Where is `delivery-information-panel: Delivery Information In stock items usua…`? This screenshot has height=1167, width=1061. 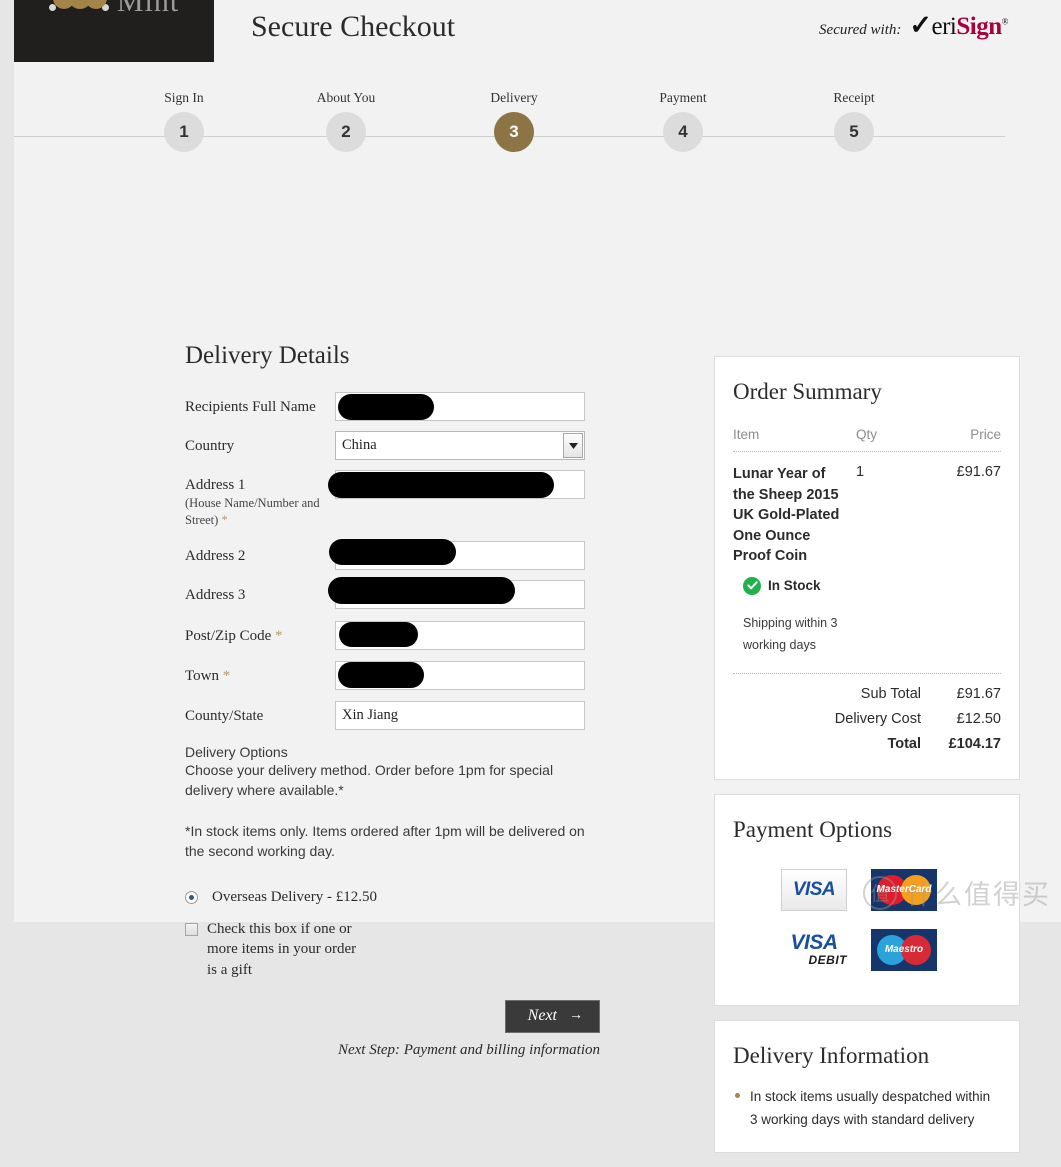
delivery-information-panel: Delivery Information In stock items usua… is located at coordinates (867, 1086).